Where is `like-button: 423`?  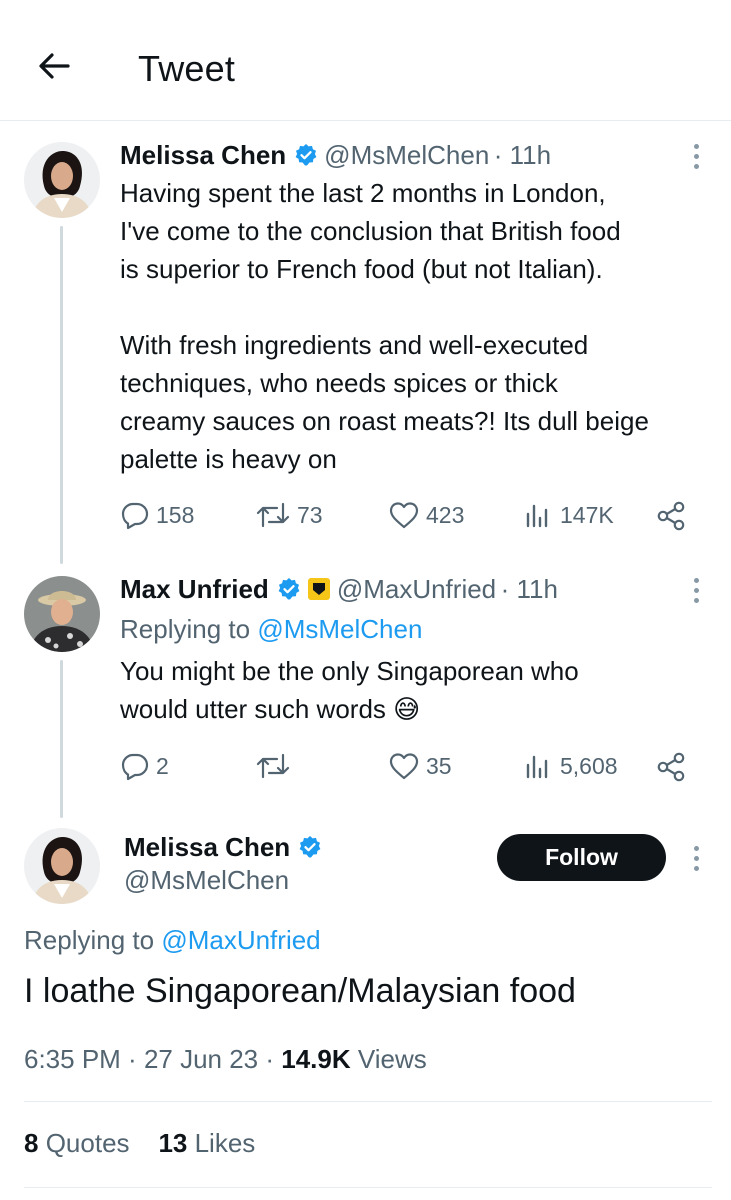
like-button: 423 is located at coordinates (426, 515).